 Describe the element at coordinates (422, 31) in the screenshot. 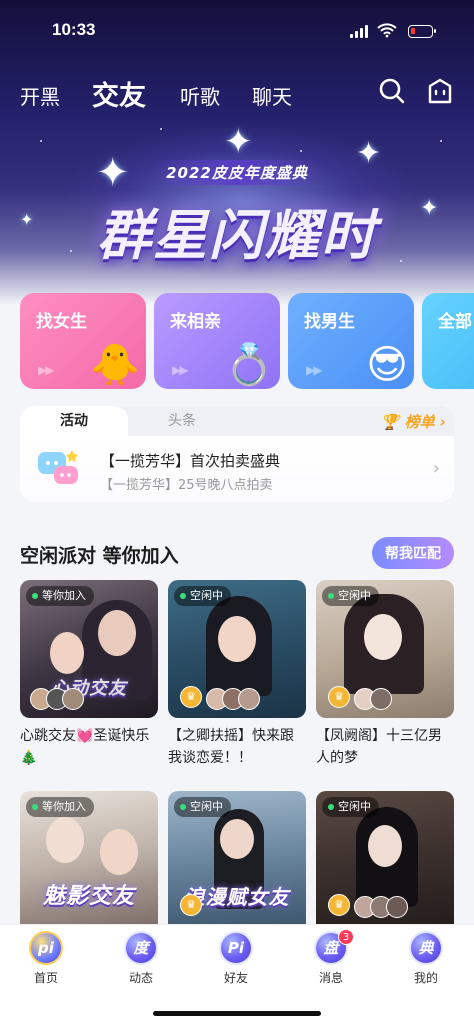

I see `battery-icon` at that location.